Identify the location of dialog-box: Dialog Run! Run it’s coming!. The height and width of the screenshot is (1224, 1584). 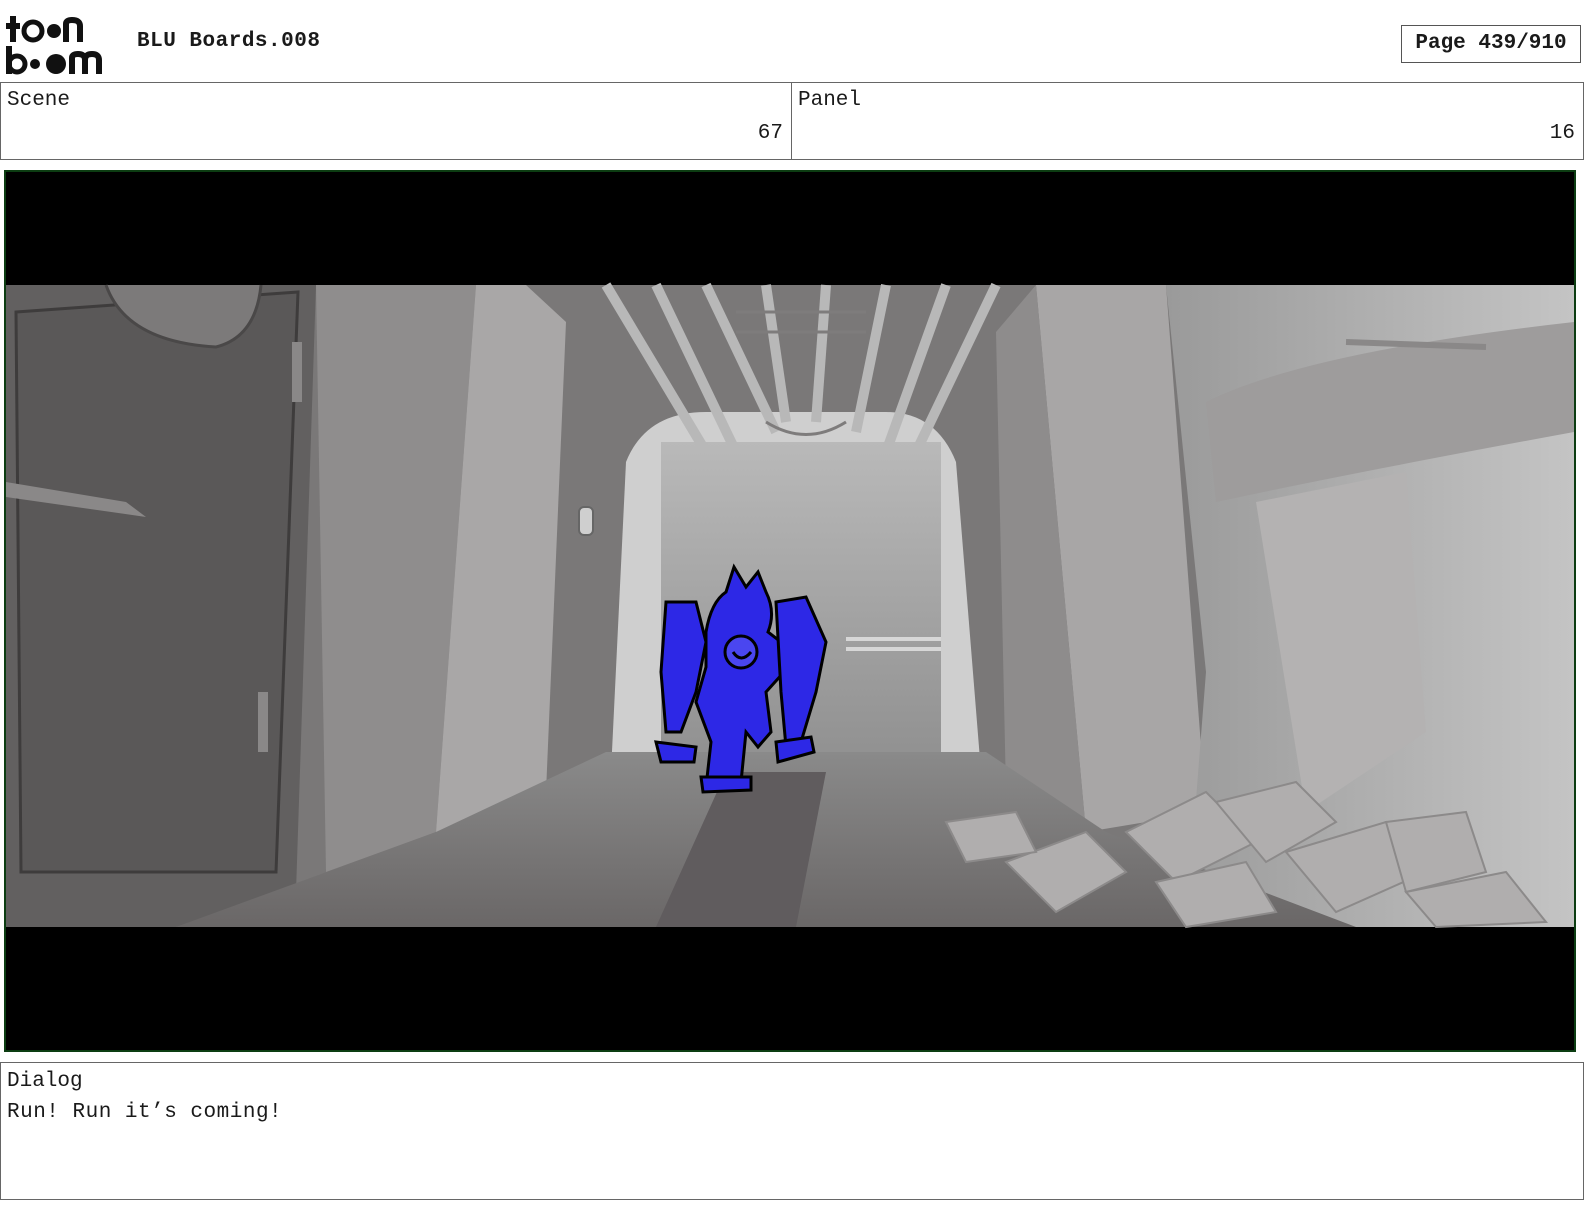
(792, 1131).